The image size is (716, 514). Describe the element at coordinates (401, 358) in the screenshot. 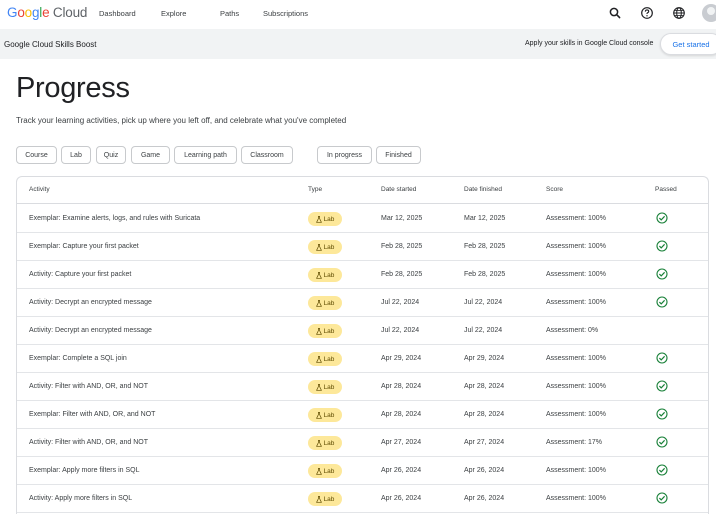

I see `date-started-cell: Apr 29, 2024` at that location.